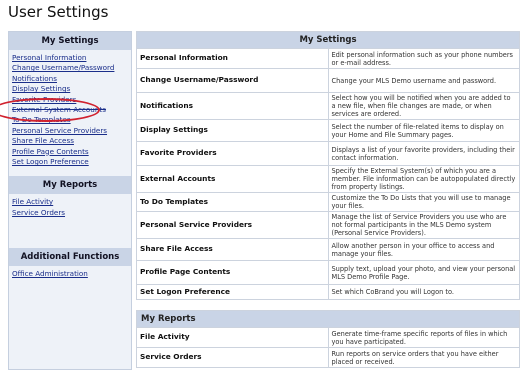 Image resolution: width=527 pixels, height=370 pixels. I want to click on row-label: Share File Access, so click(232, 249).